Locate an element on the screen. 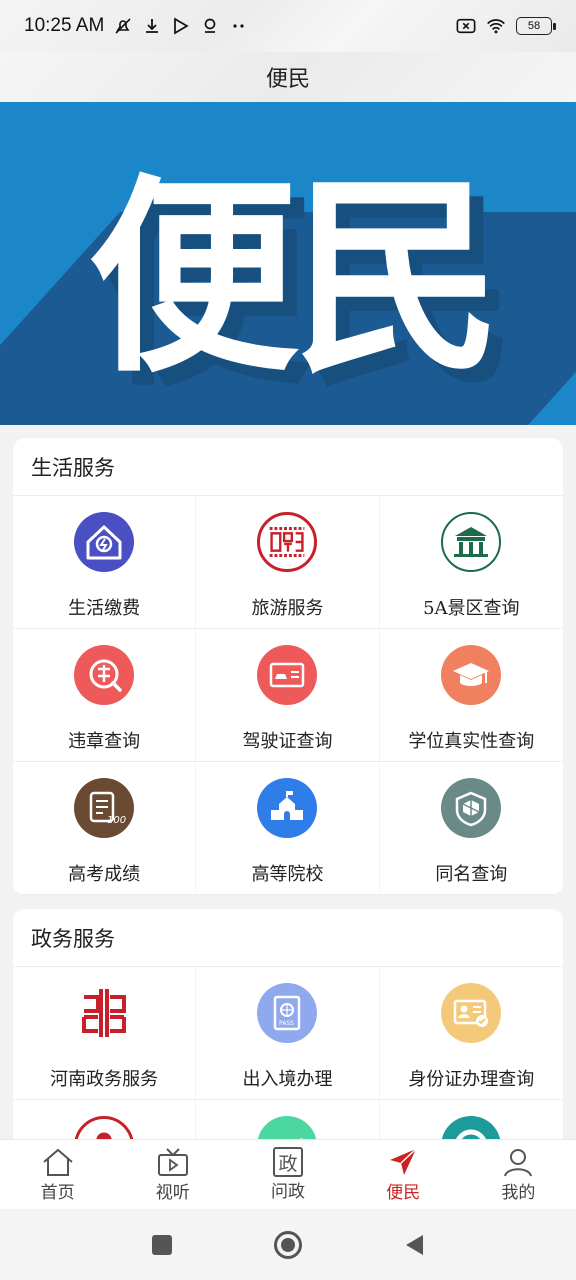 Image resolution: width=576 pixels, height=1280 pixels. service-item: PASS 出入境办理 is located at coordinates (288, 1033).